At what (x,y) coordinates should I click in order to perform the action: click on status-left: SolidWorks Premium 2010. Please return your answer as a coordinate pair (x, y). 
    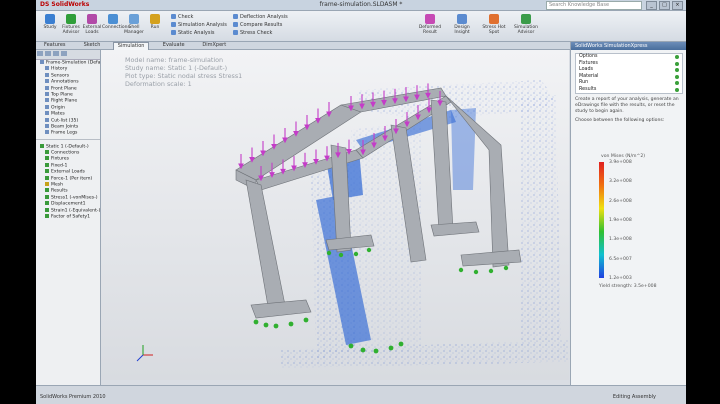
    Looking at the image, I should click on (73, 397).